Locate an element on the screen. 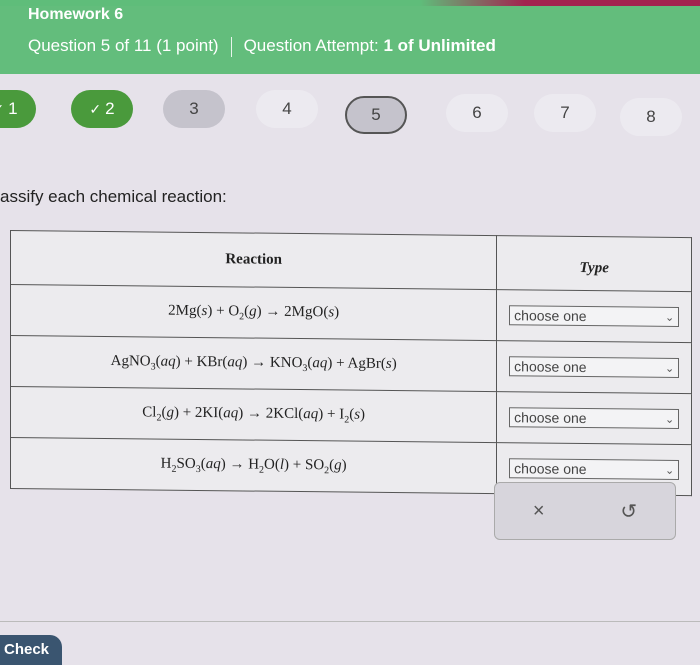 This screenshot has width=700, height=665. question-navigation: ✓1 ✓2 3 4 5 6 7 8 is located at coordinates (350, 114).